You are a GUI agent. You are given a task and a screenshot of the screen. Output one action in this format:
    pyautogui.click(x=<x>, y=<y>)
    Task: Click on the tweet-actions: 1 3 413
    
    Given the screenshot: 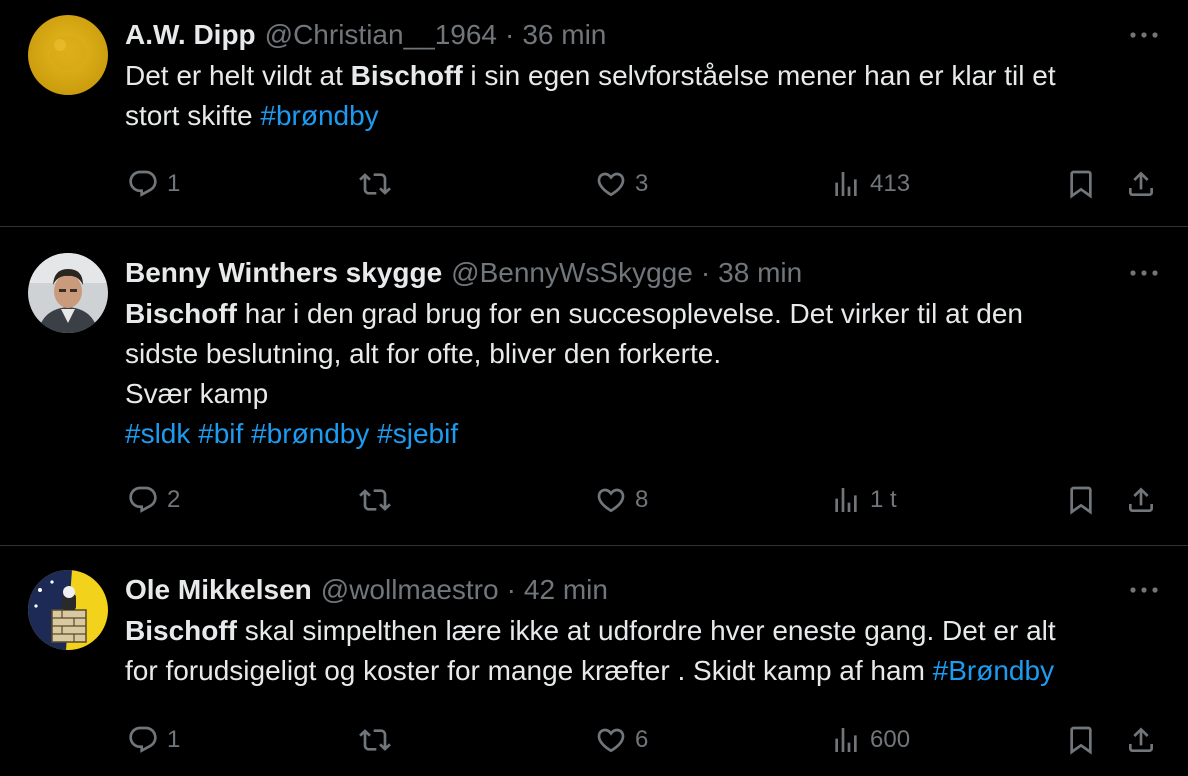 What is the action you would take?
    pyautogui.click(x=642, y=184)
    